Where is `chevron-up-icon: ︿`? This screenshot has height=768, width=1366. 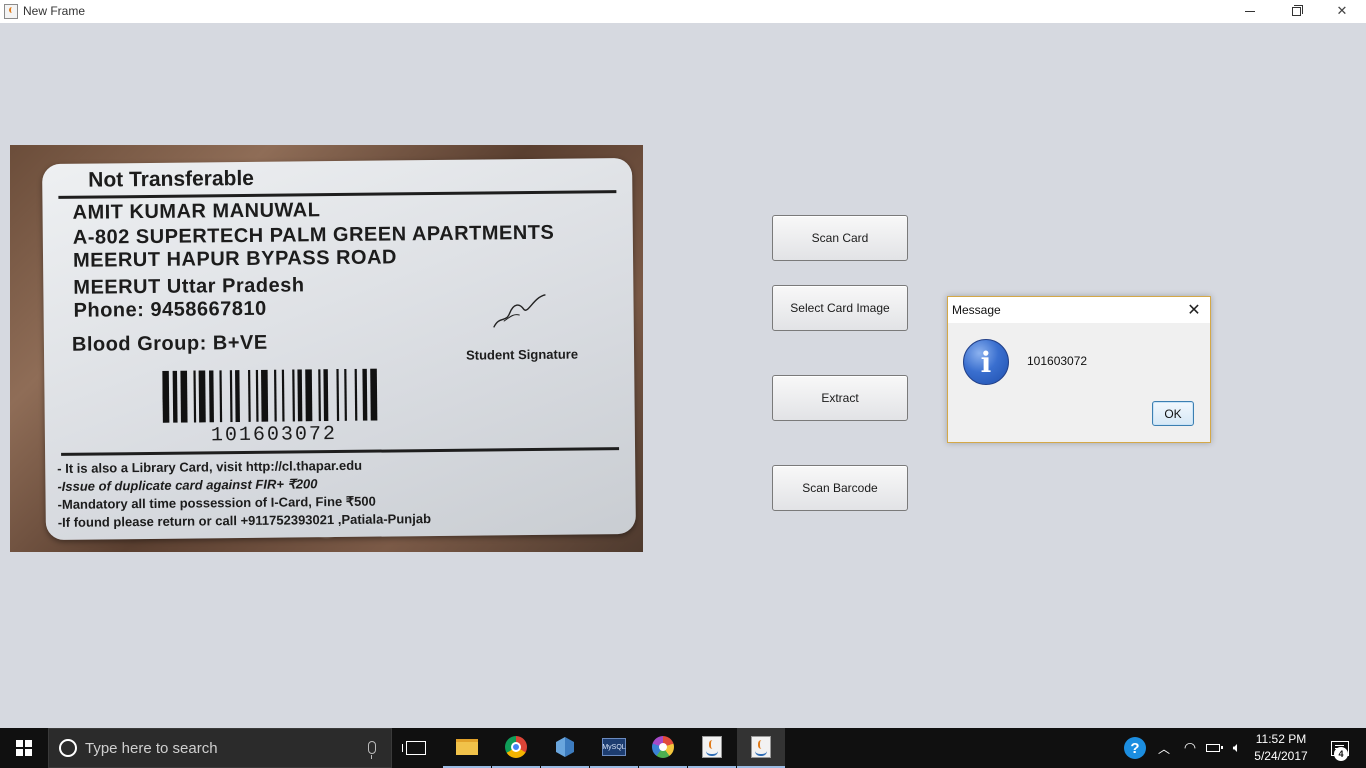
chevron-up-icon: ︿ is located at coordinates (1163, 748).